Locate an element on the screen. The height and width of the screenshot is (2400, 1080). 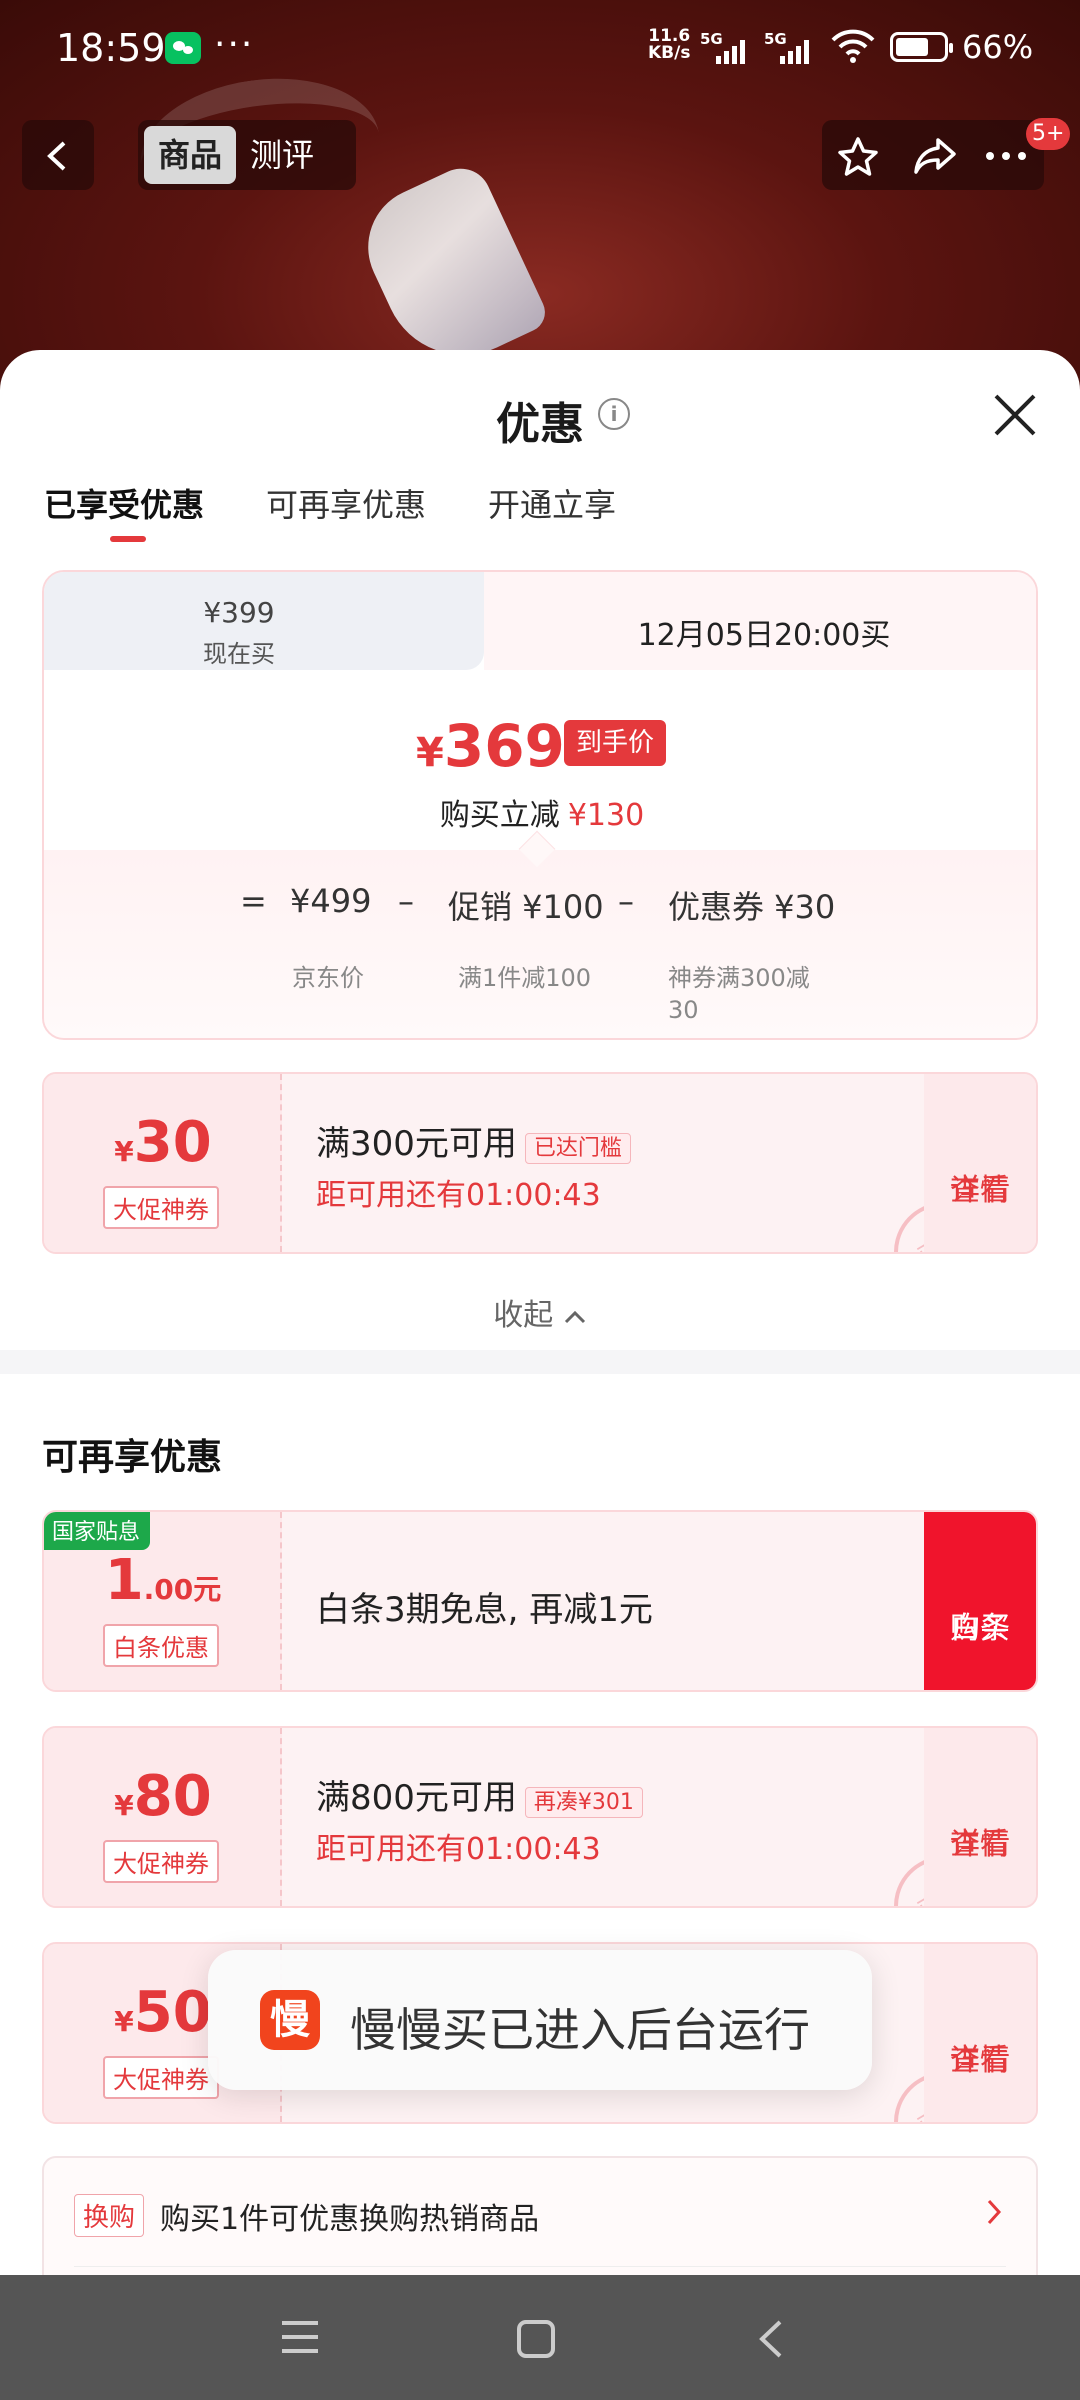
coupon-status-pill: 已达门槛 is located at coordinates (577, 1148).